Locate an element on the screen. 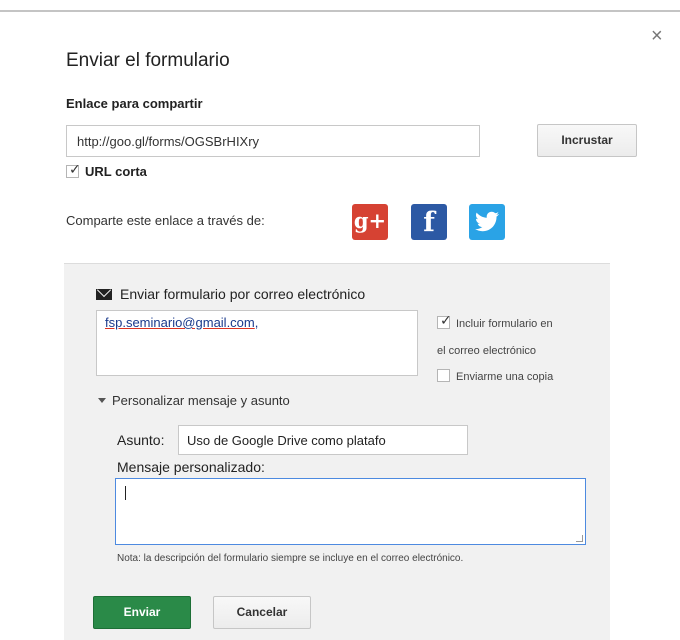  twitter-icon is located at coordinates (487, 222).